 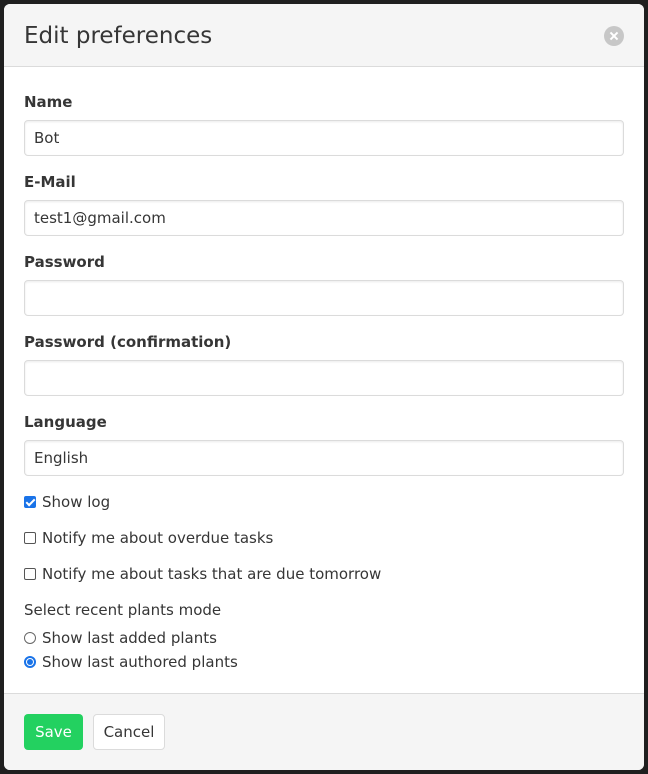 What do you see at coordinates (324, 378) in the screenshot?
I see `password-confirmation-input` at bounding box center [324, 378].